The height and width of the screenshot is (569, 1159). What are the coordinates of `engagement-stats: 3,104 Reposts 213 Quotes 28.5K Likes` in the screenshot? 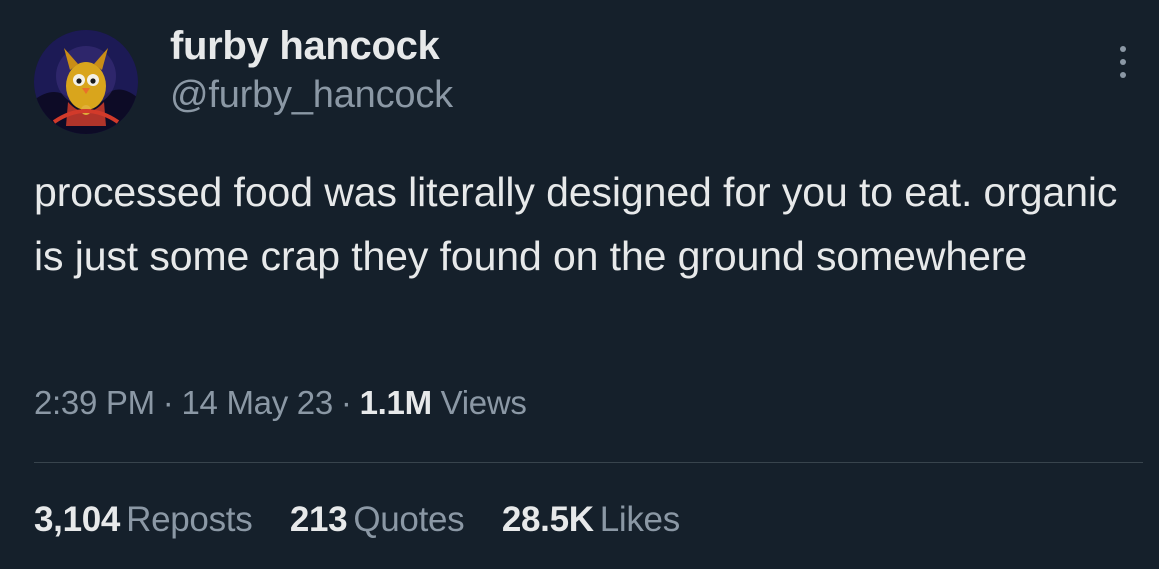 It's located at (371, 520).